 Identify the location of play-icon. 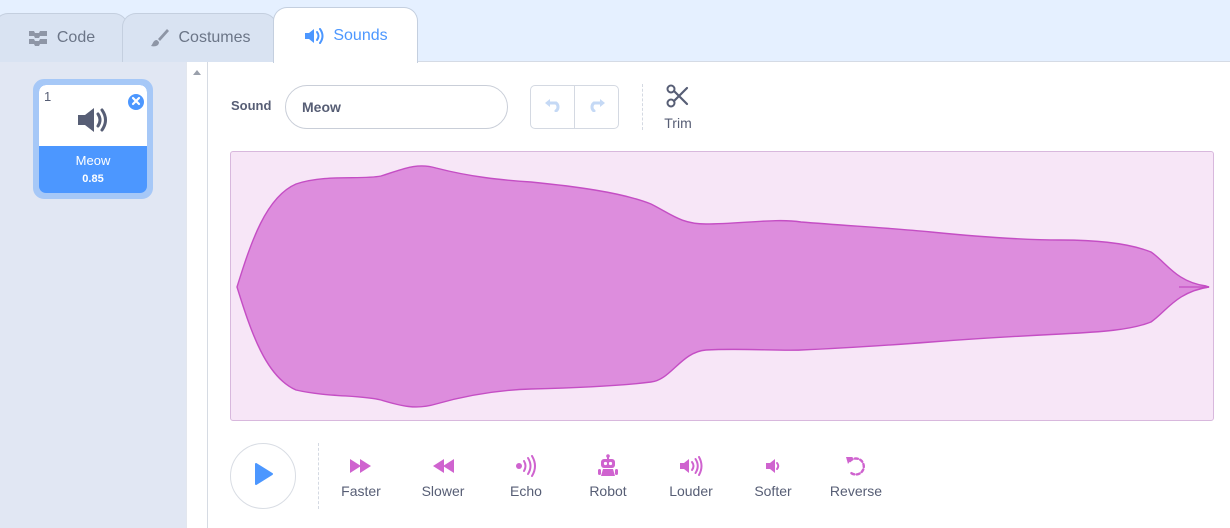
(263, 476).